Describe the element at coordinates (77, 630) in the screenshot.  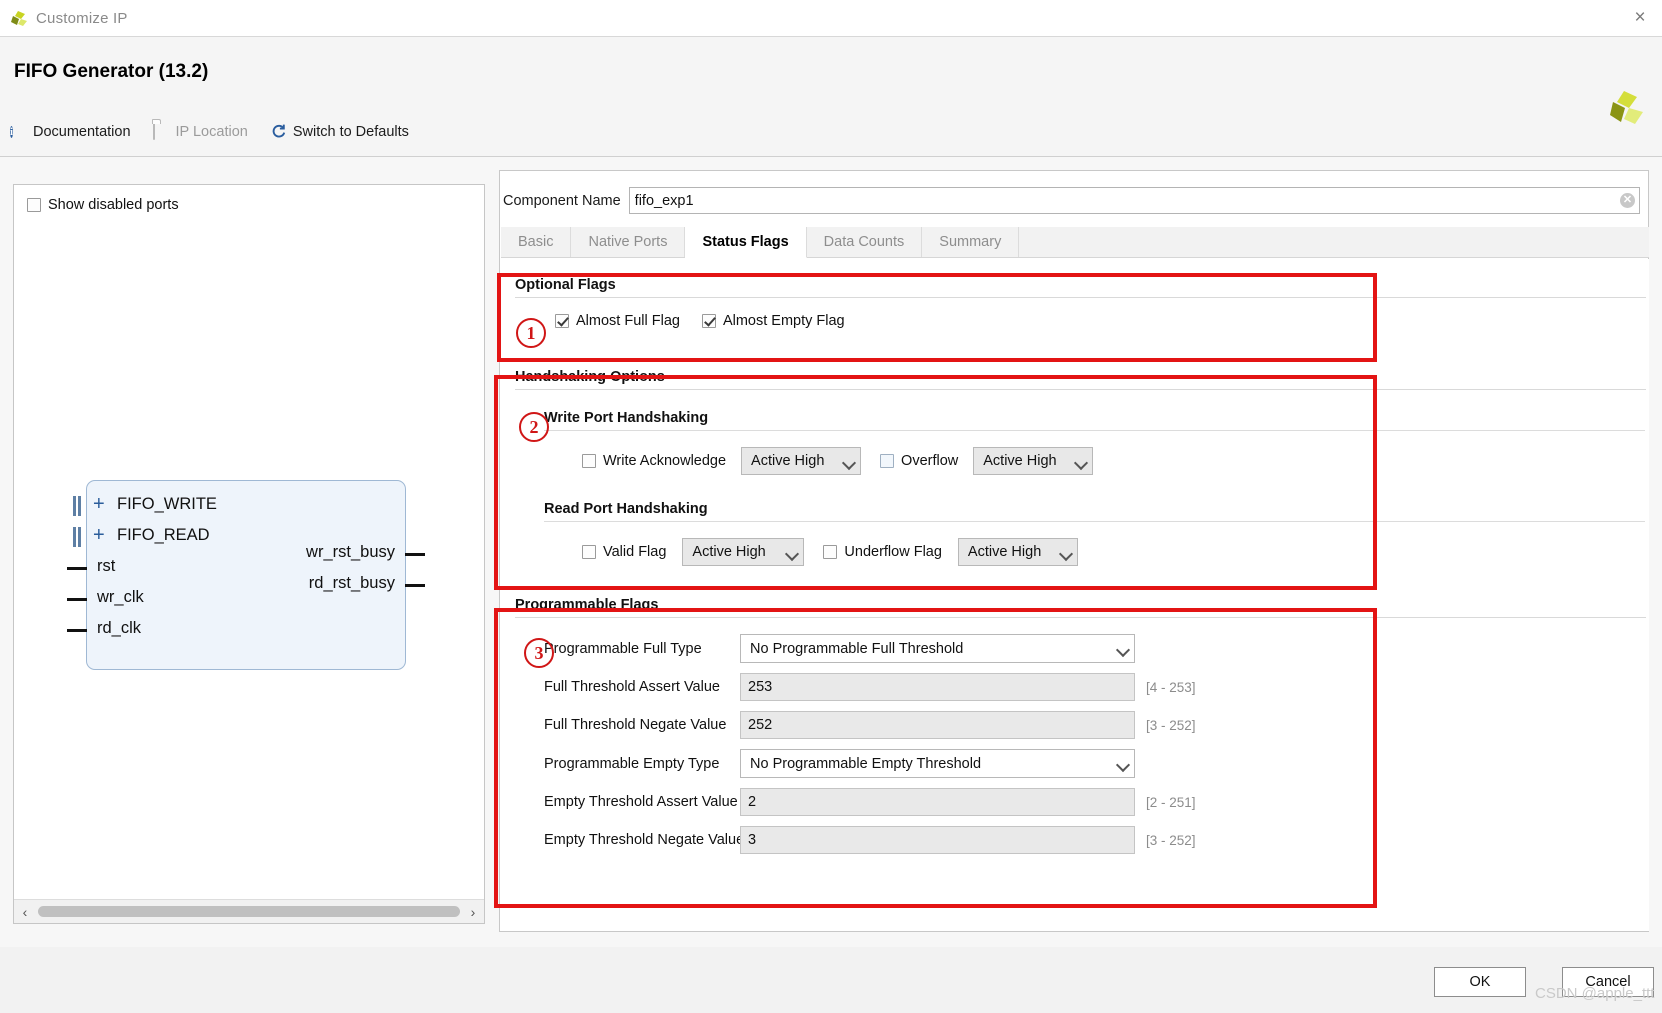
I see `pin-line-rd-clk` at that location.